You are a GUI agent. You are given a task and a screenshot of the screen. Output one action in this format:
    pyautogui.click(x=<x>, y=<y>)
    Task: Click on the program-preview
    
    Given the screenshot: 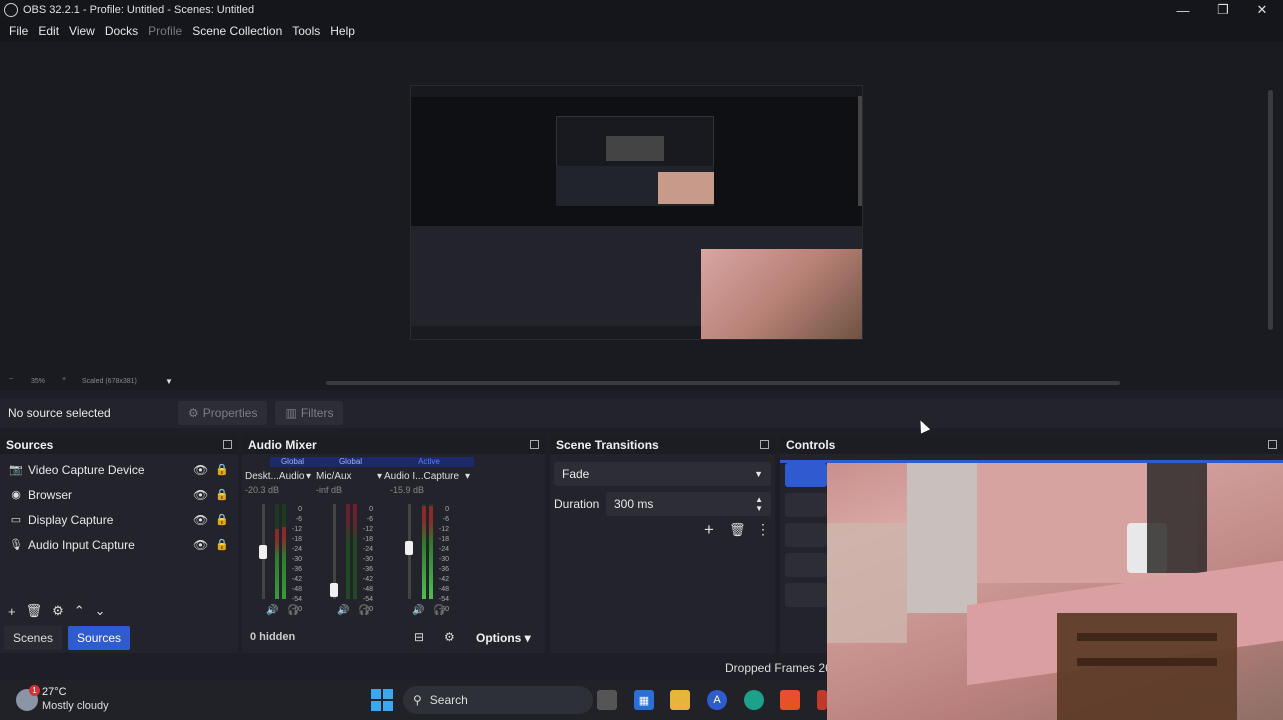 What is the action you would take?
    pyautogui.click(x=636, y=212)
    